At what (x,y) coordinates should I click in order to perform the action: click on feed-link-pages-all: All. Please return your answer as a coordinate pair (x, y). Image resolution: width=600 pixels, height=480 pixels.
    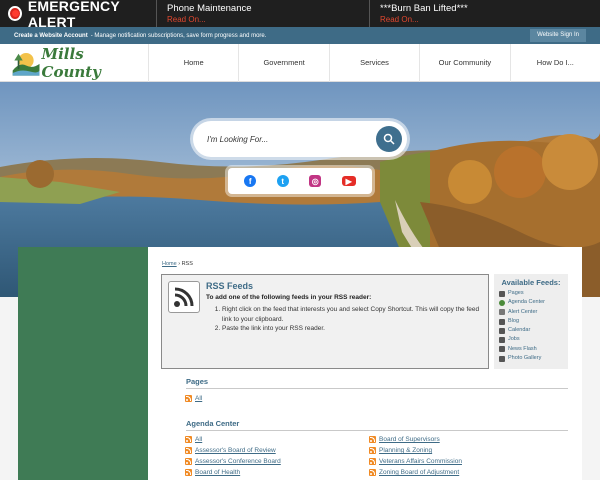
    Looking at the image, I should click on (193, 398).